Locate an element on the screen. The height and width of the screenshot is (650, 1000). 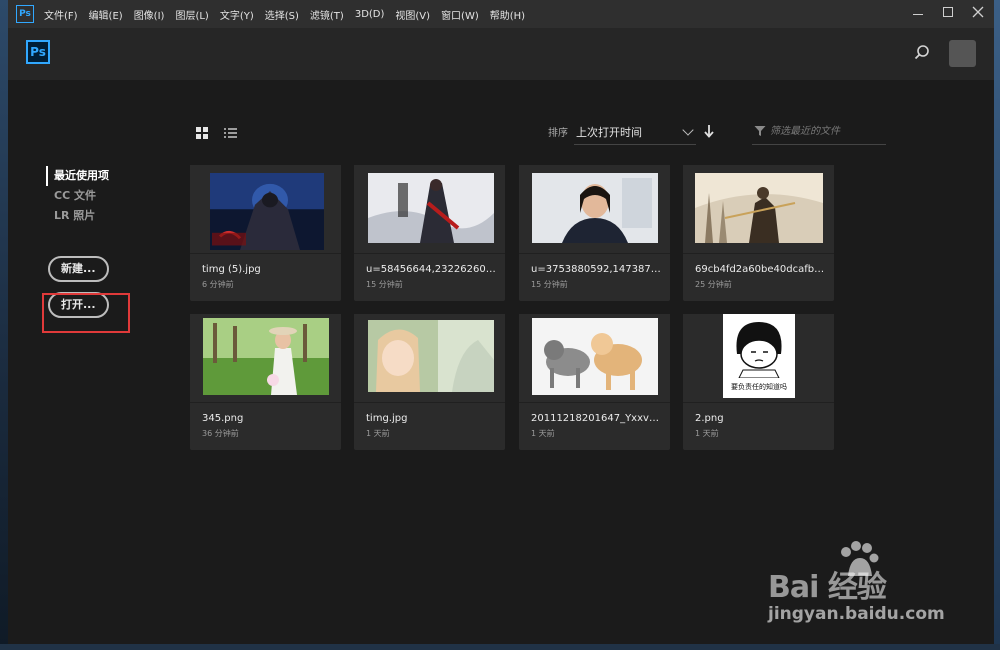
watermark-brand: Bai 经验 is located at coordinates (827, 587).